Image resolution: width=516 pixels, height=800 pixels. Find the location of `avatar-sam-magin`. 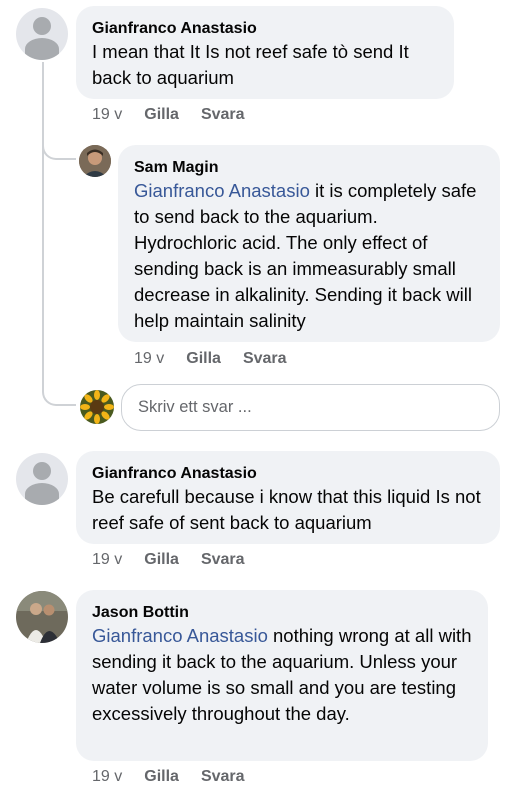

avatar-sam-magin is located at coordinates (95, 161).